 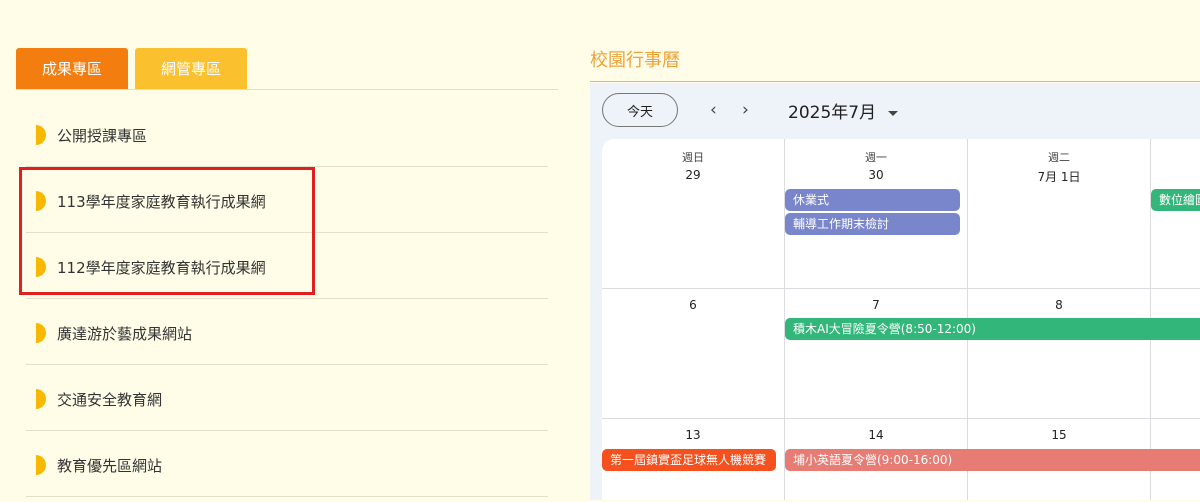 I want to click on day-number: 15, so click(x=1059, y=435).